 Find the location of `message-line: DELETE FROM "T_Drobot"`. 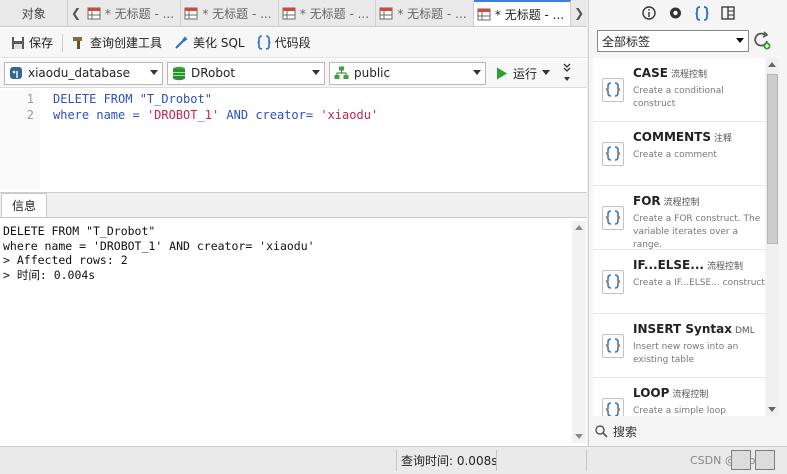

message-line: DELETE FROM "T_Drobot" is located at coordinates (79, 231).